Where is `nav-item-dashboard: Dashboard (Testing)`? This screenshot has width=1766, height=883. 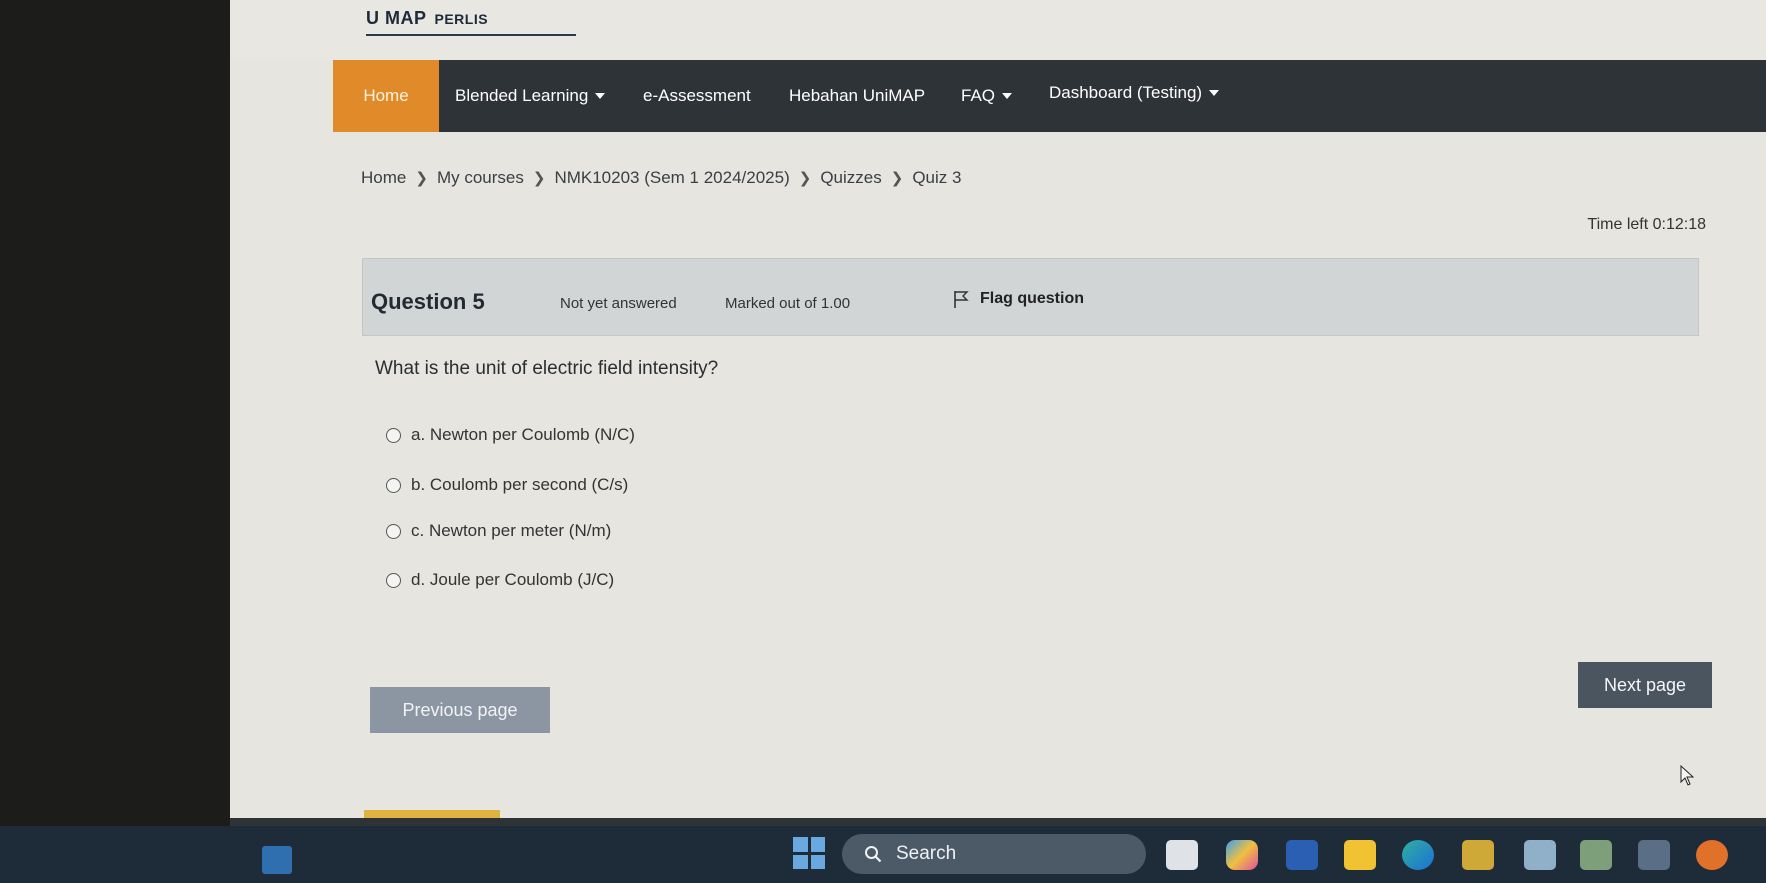 nav-item-dashboard: Dashboard (Testing) is located at coordinates (1134, 93).